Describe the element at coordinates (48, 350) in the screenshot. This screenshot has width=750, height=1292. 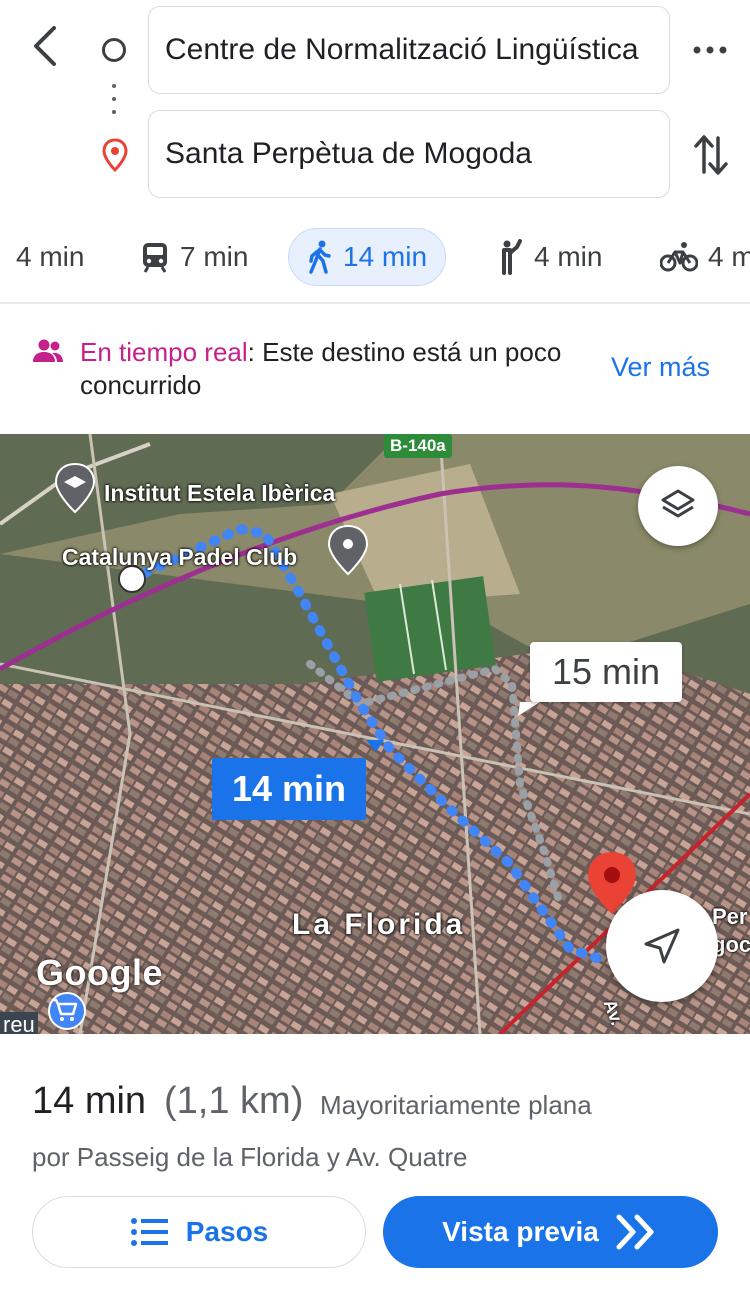
I see `people-icon` at that location.